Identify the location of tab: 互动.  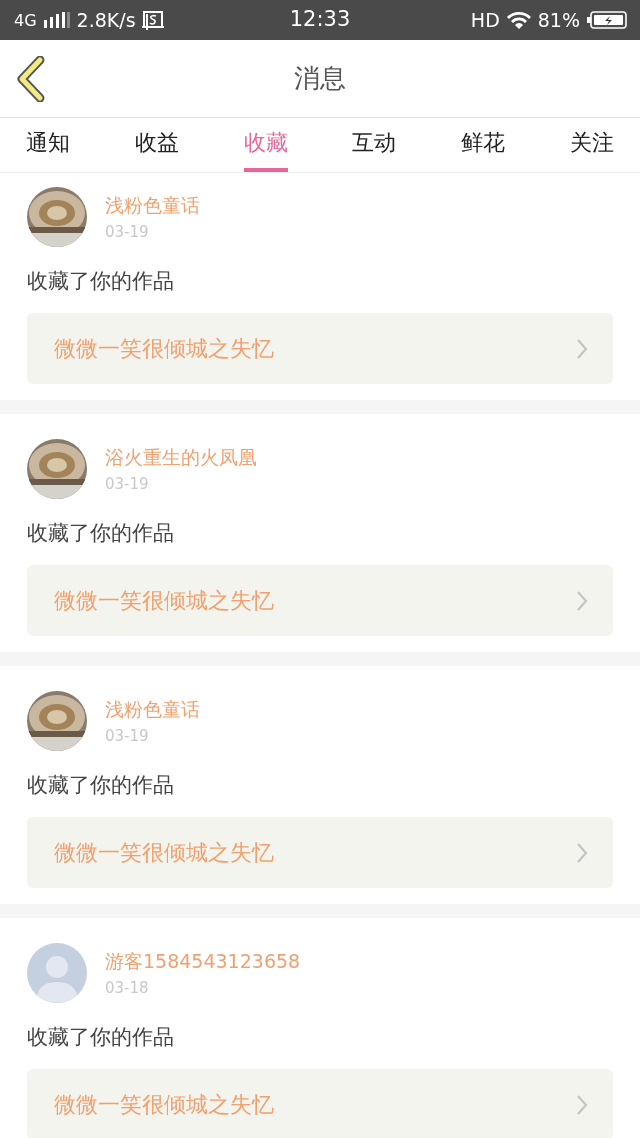
(374, 149).